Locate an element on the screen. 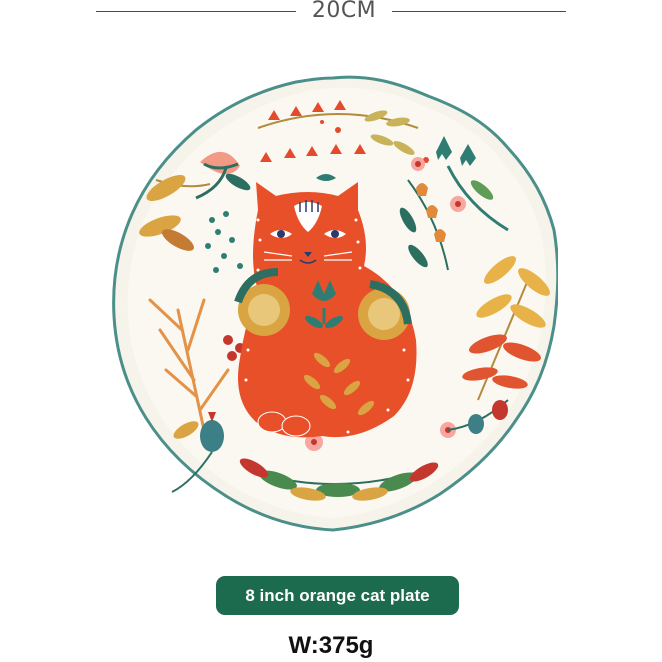  product-weight: W:375g is located at coordinates (331, 645).